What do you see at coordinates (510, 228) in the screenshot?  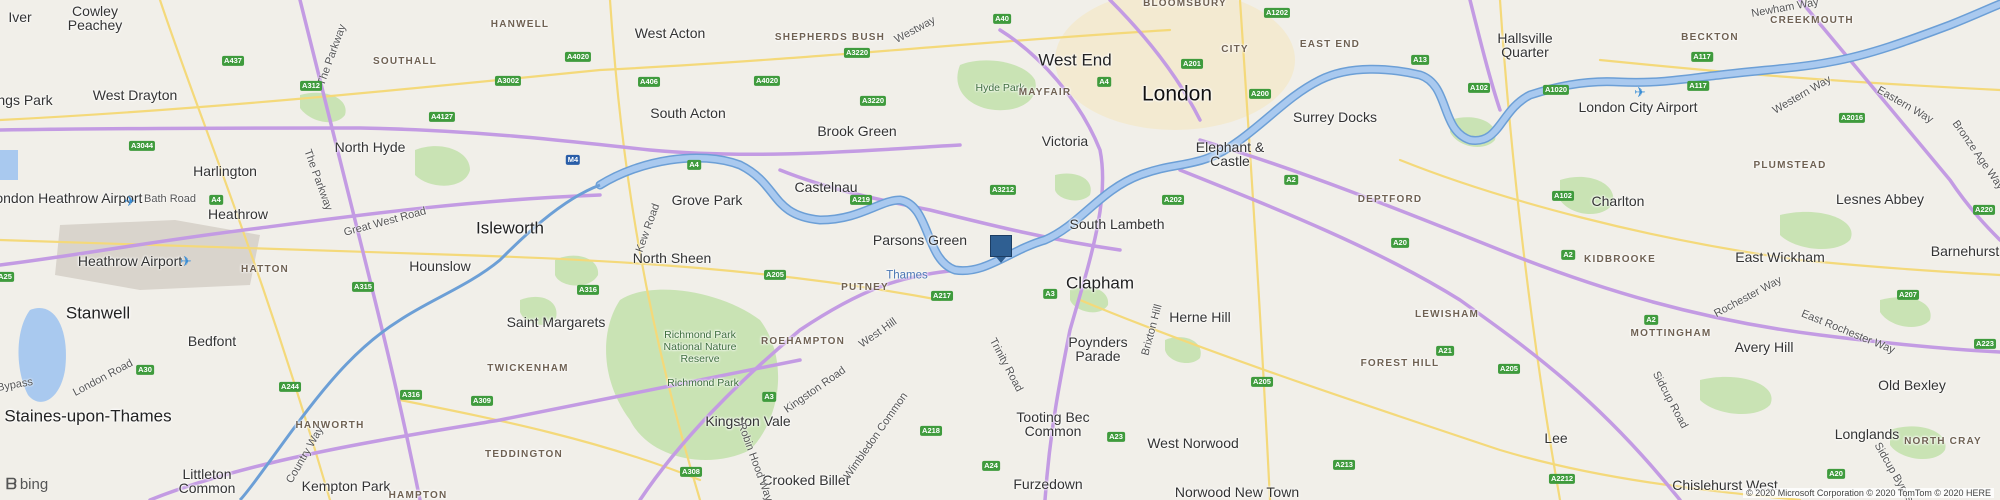 I see `place-label-isleworth: Isleworth` at bounding box center [510, 228].